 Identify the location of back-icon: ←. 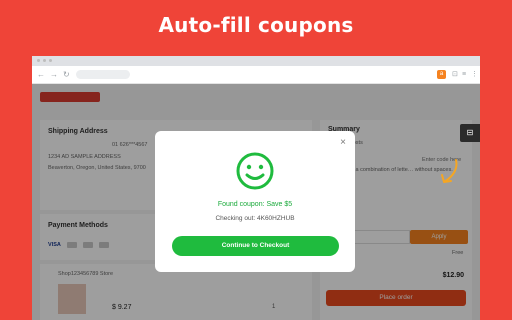
(41, 75).